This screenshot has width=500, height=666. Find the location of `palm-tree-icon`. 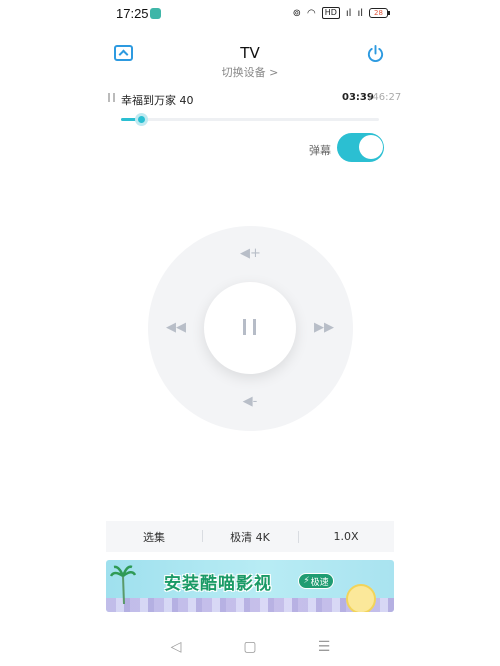

palm-tree-icon is located at coordinates (123, 584).